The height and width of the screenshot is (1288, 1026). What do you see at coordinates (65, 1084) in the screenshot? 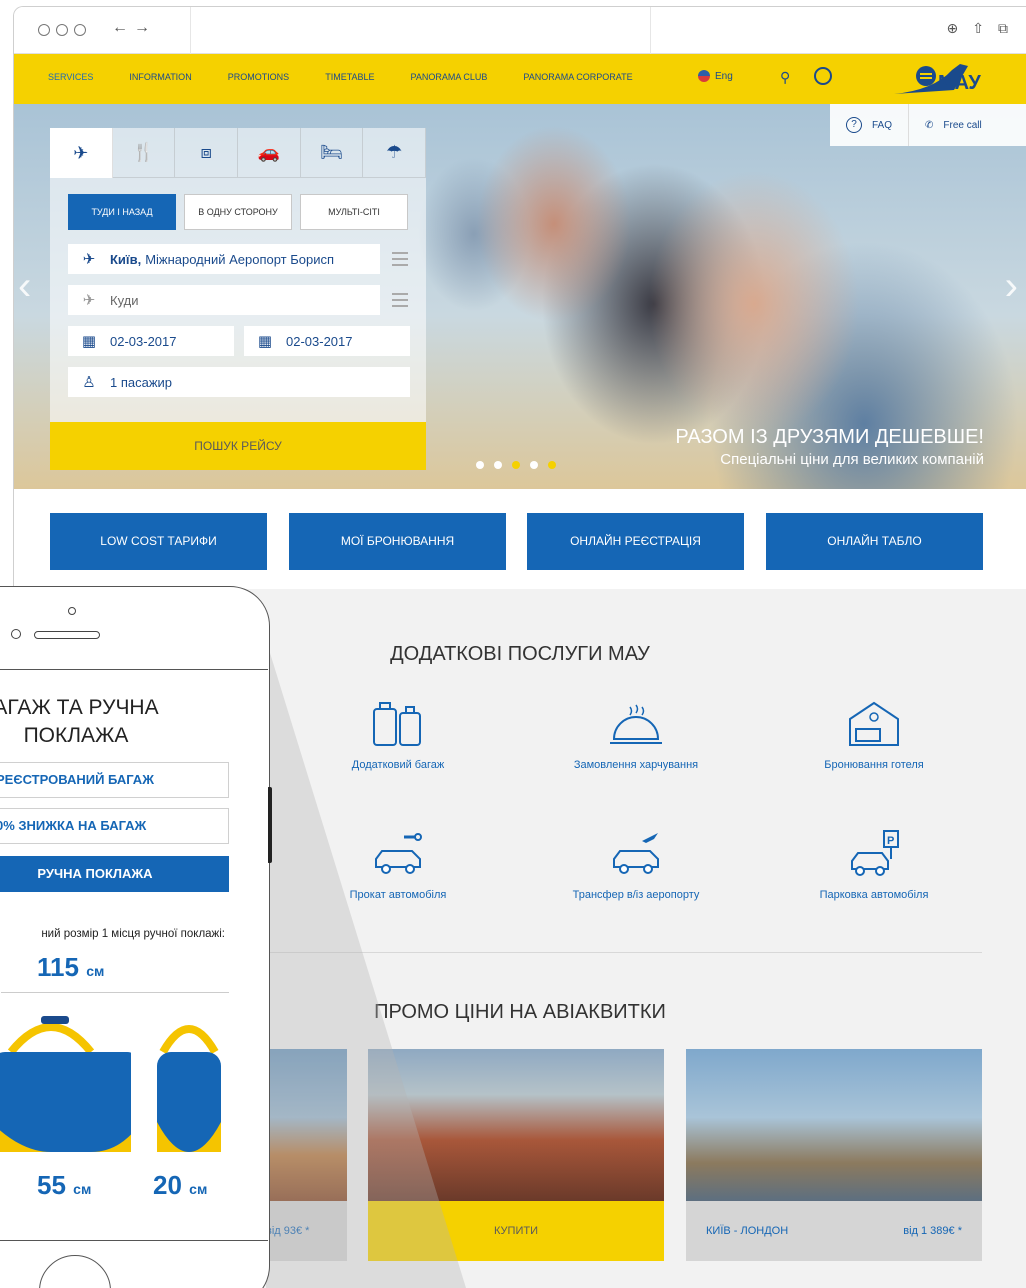
I see `bag-front-icon` at bounding box center [65, 1084].